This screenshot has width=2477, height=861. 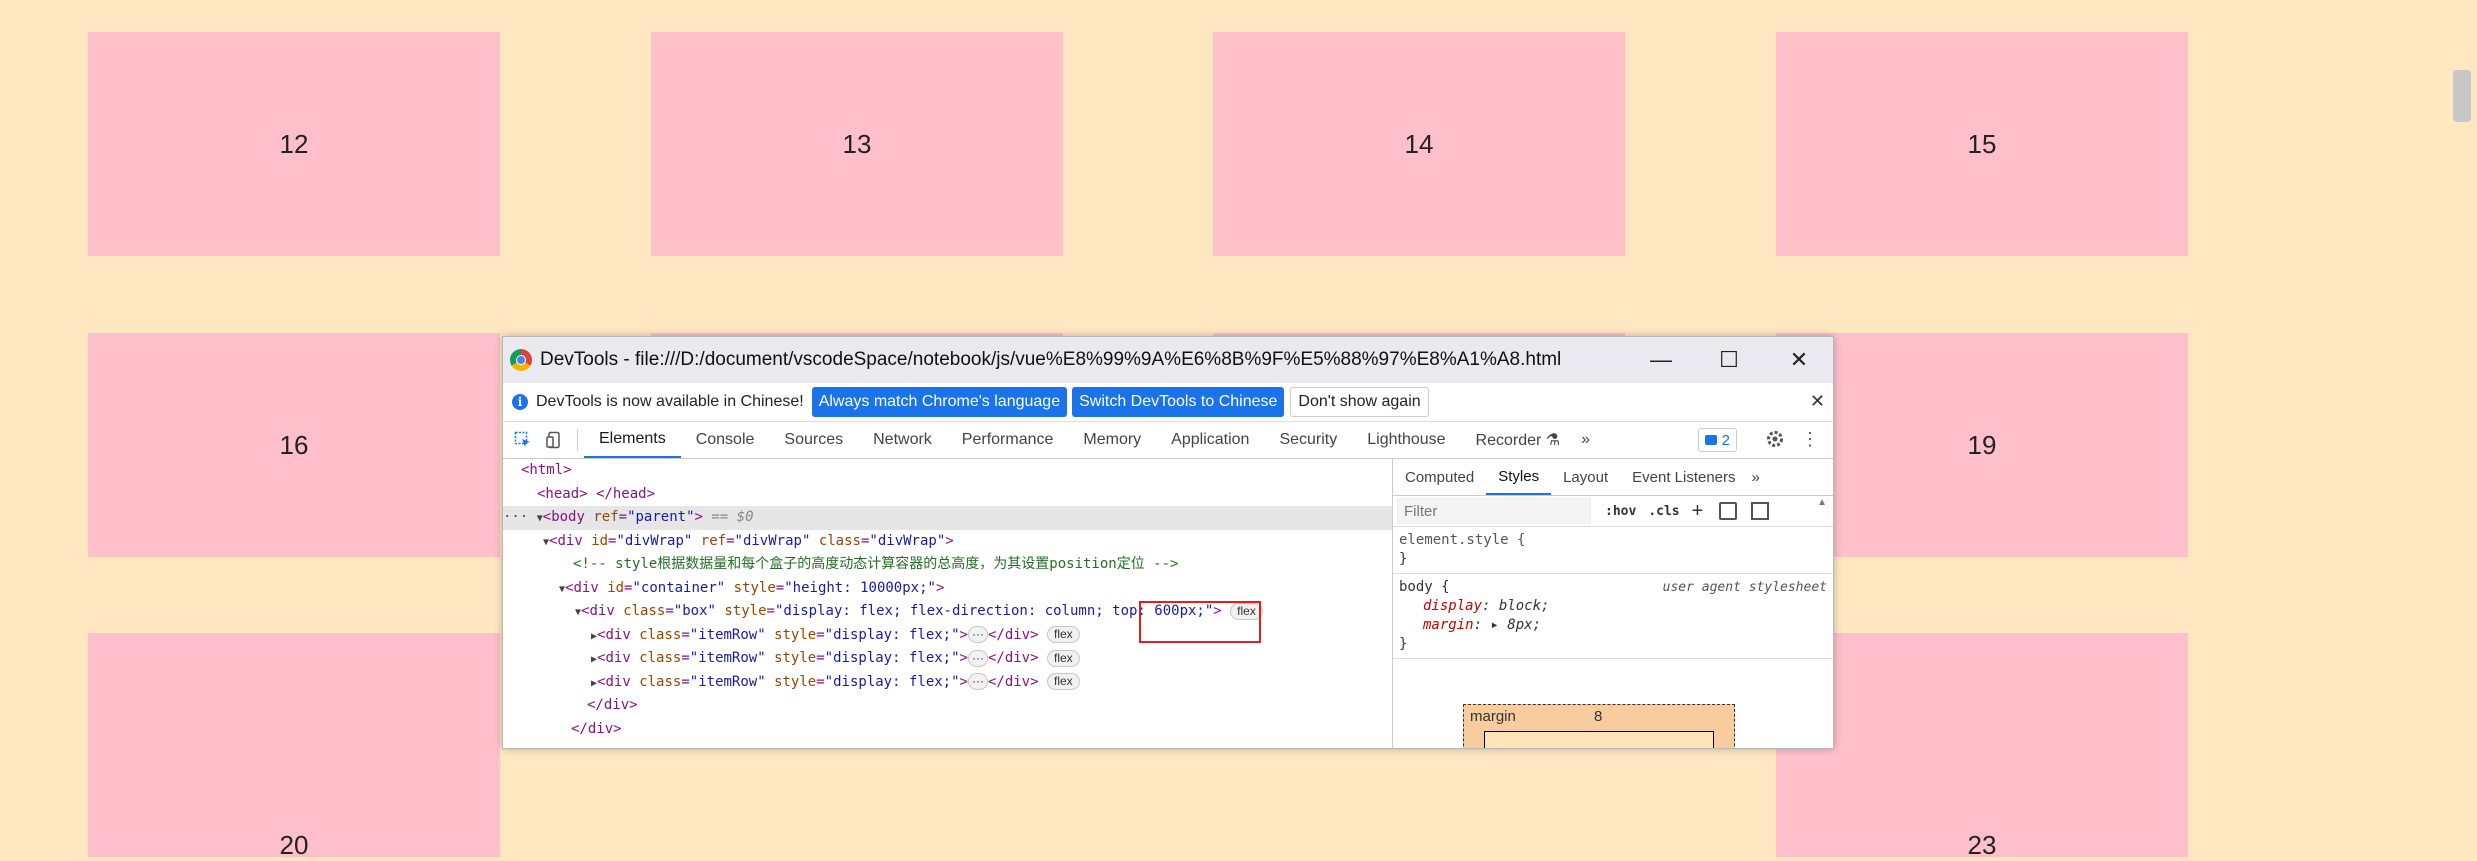 What do you see at coordinates (1439, 477) in the screenshot?
I see `subtab-computed: Computed` at bounding box center [1439, 477].